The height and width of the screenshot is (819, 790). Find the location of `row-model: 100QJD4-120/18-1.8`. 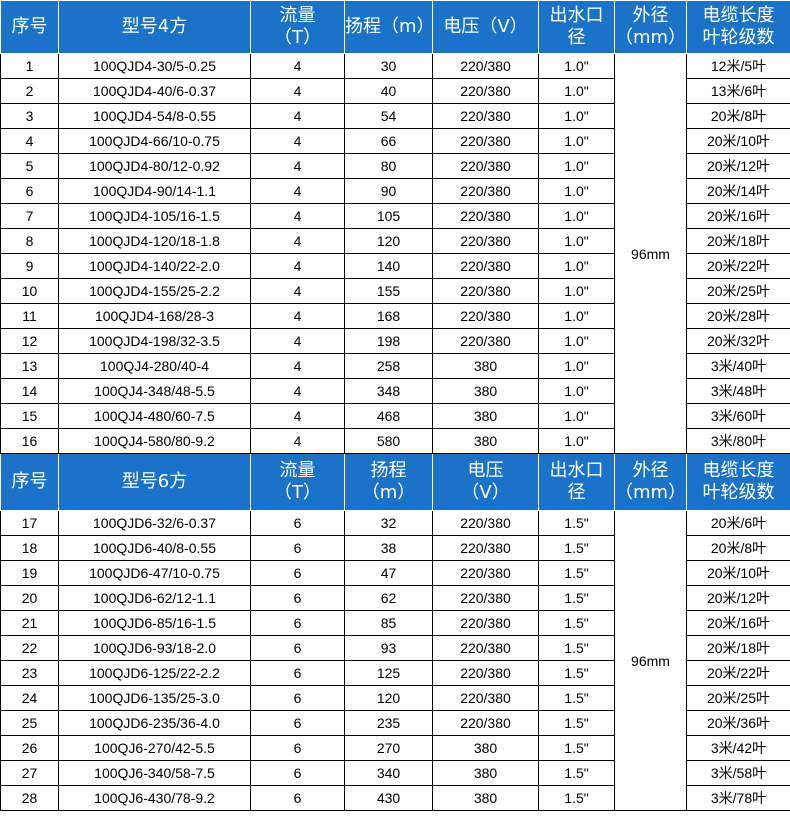

row-model: 100QJD4-120/18-1.8 is located at coordinates (154, 241).